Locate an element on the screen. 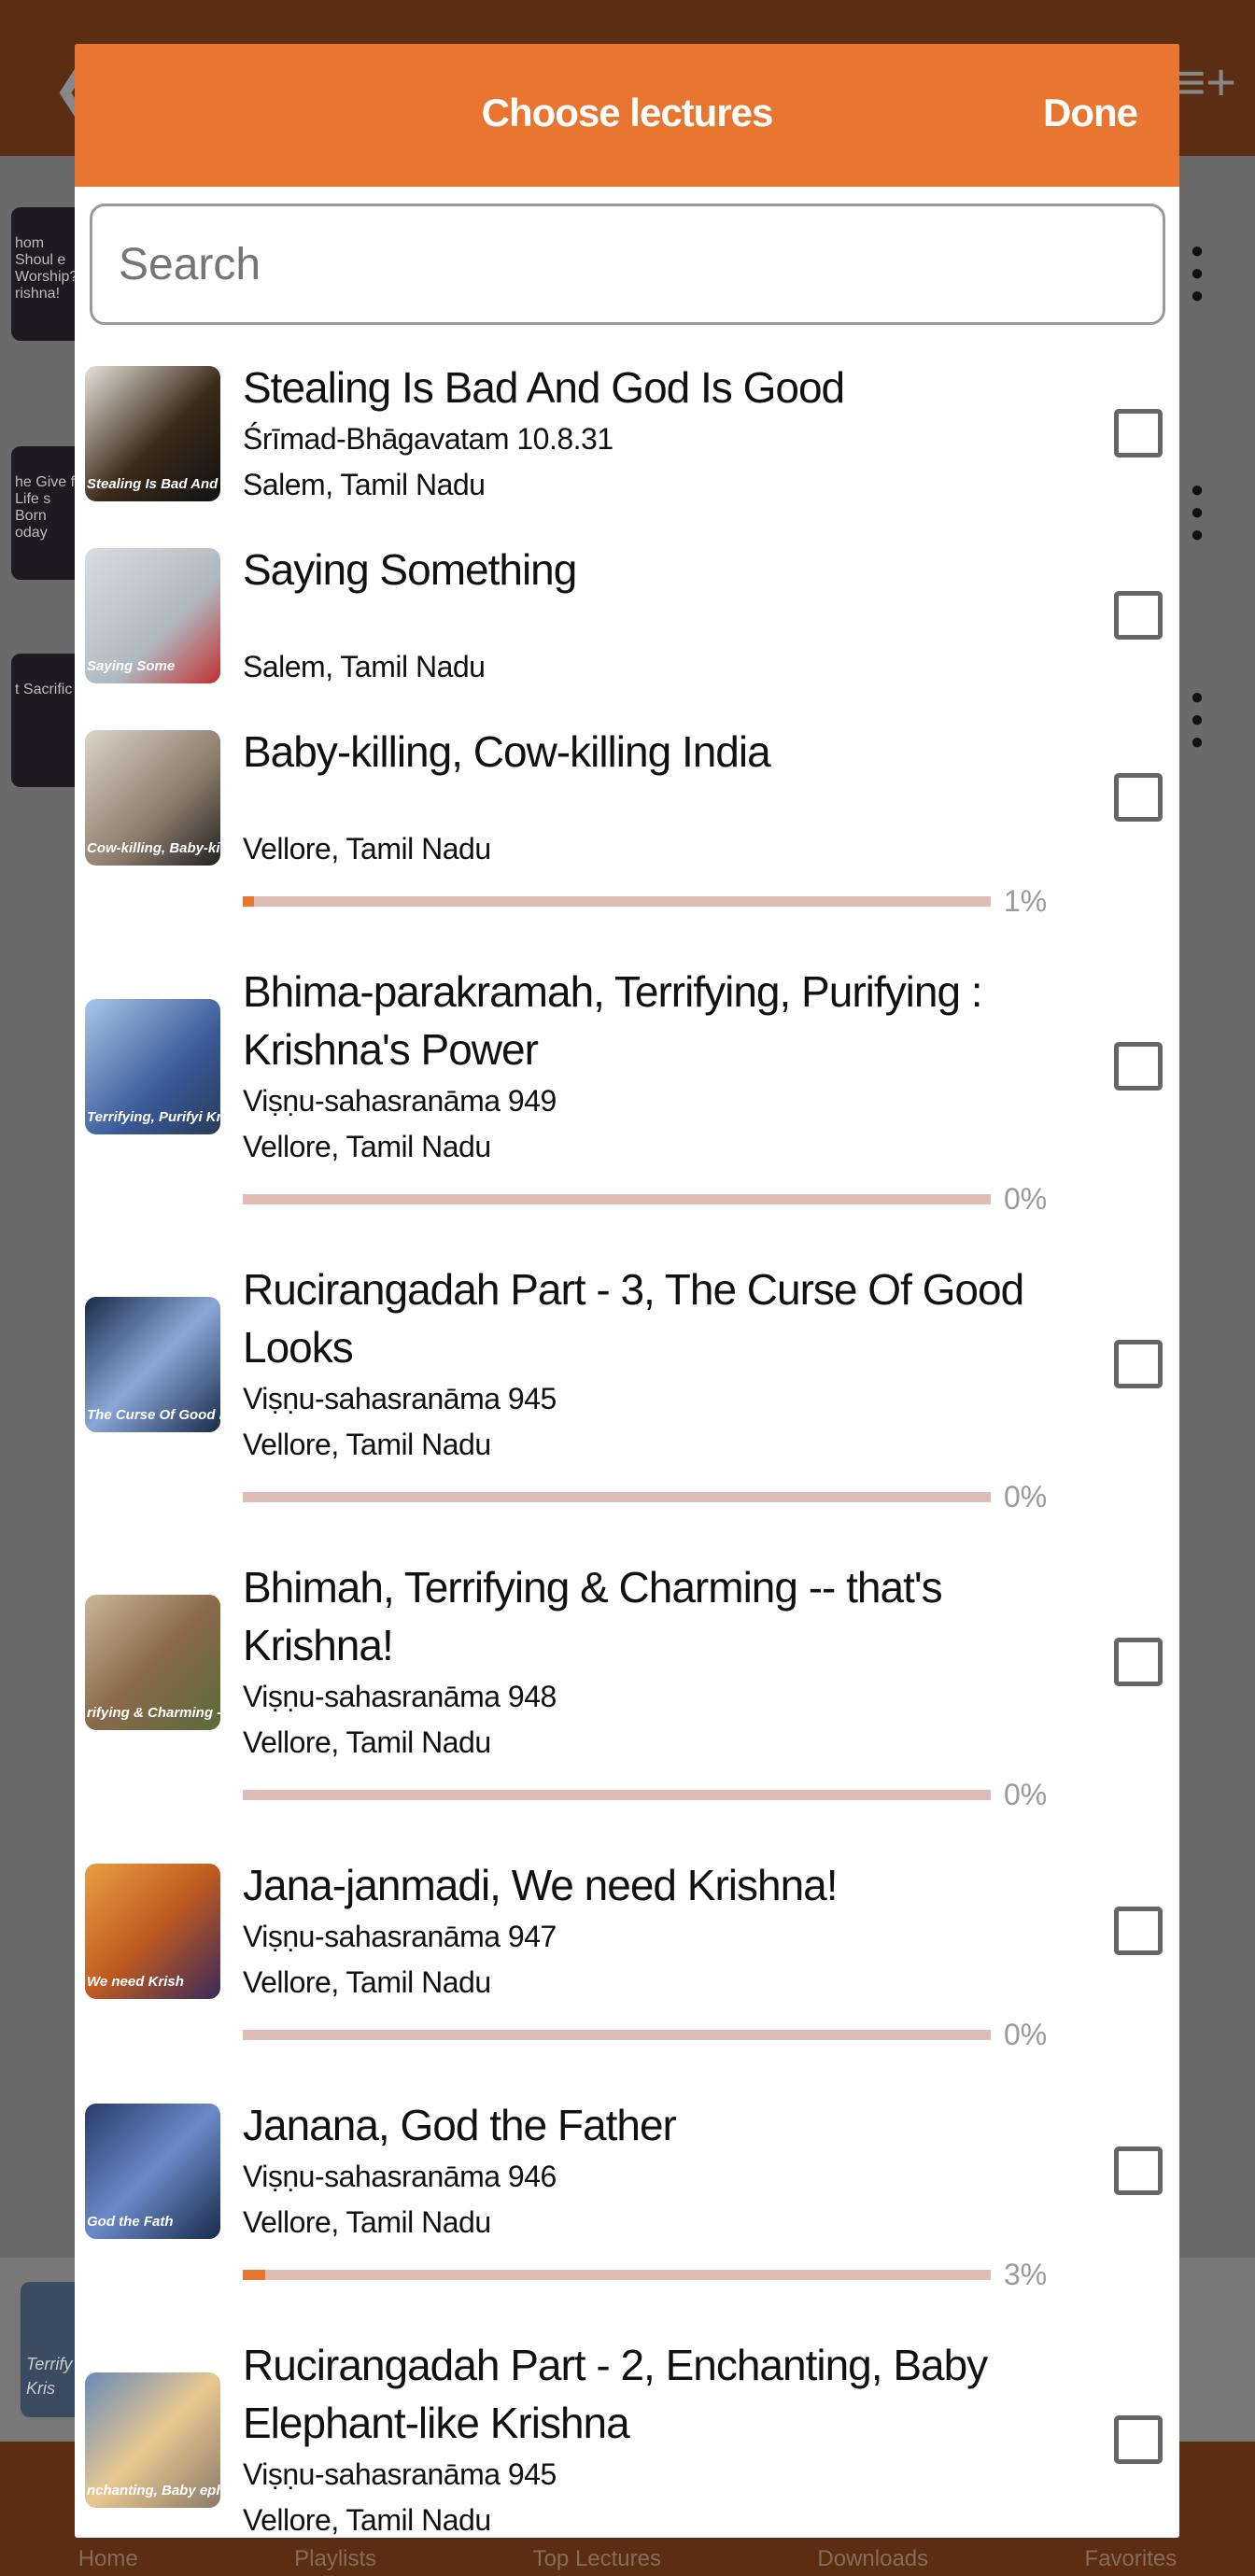 The image size is (1255, 2576). progress-row: 3% is located at coordinates (711, 2274).